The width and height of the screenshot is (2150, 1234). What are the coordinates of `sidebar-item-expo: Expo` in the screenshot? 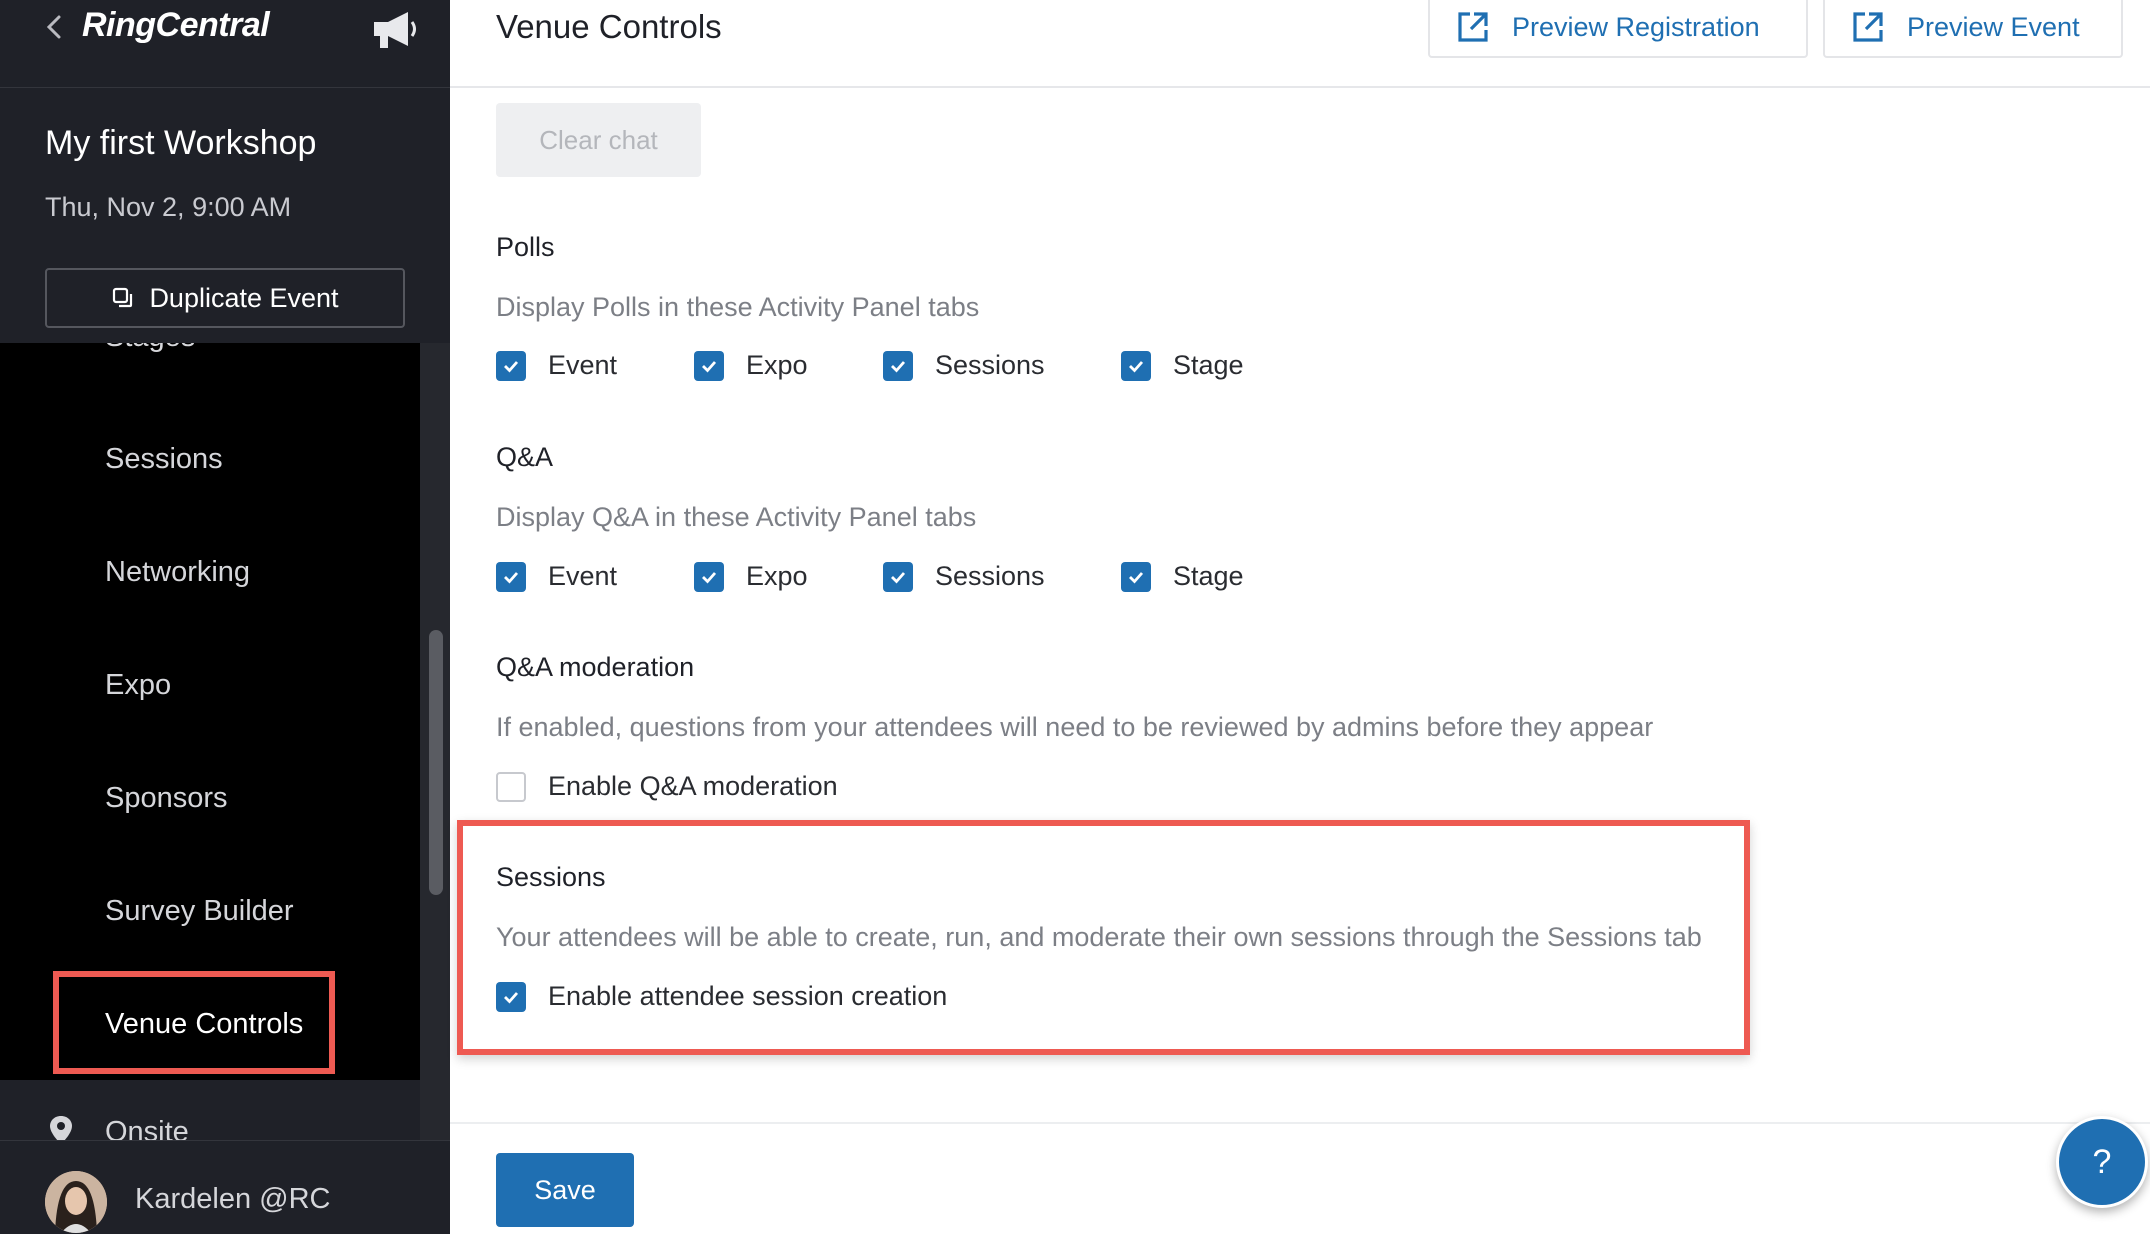 It's located at (138, 685).